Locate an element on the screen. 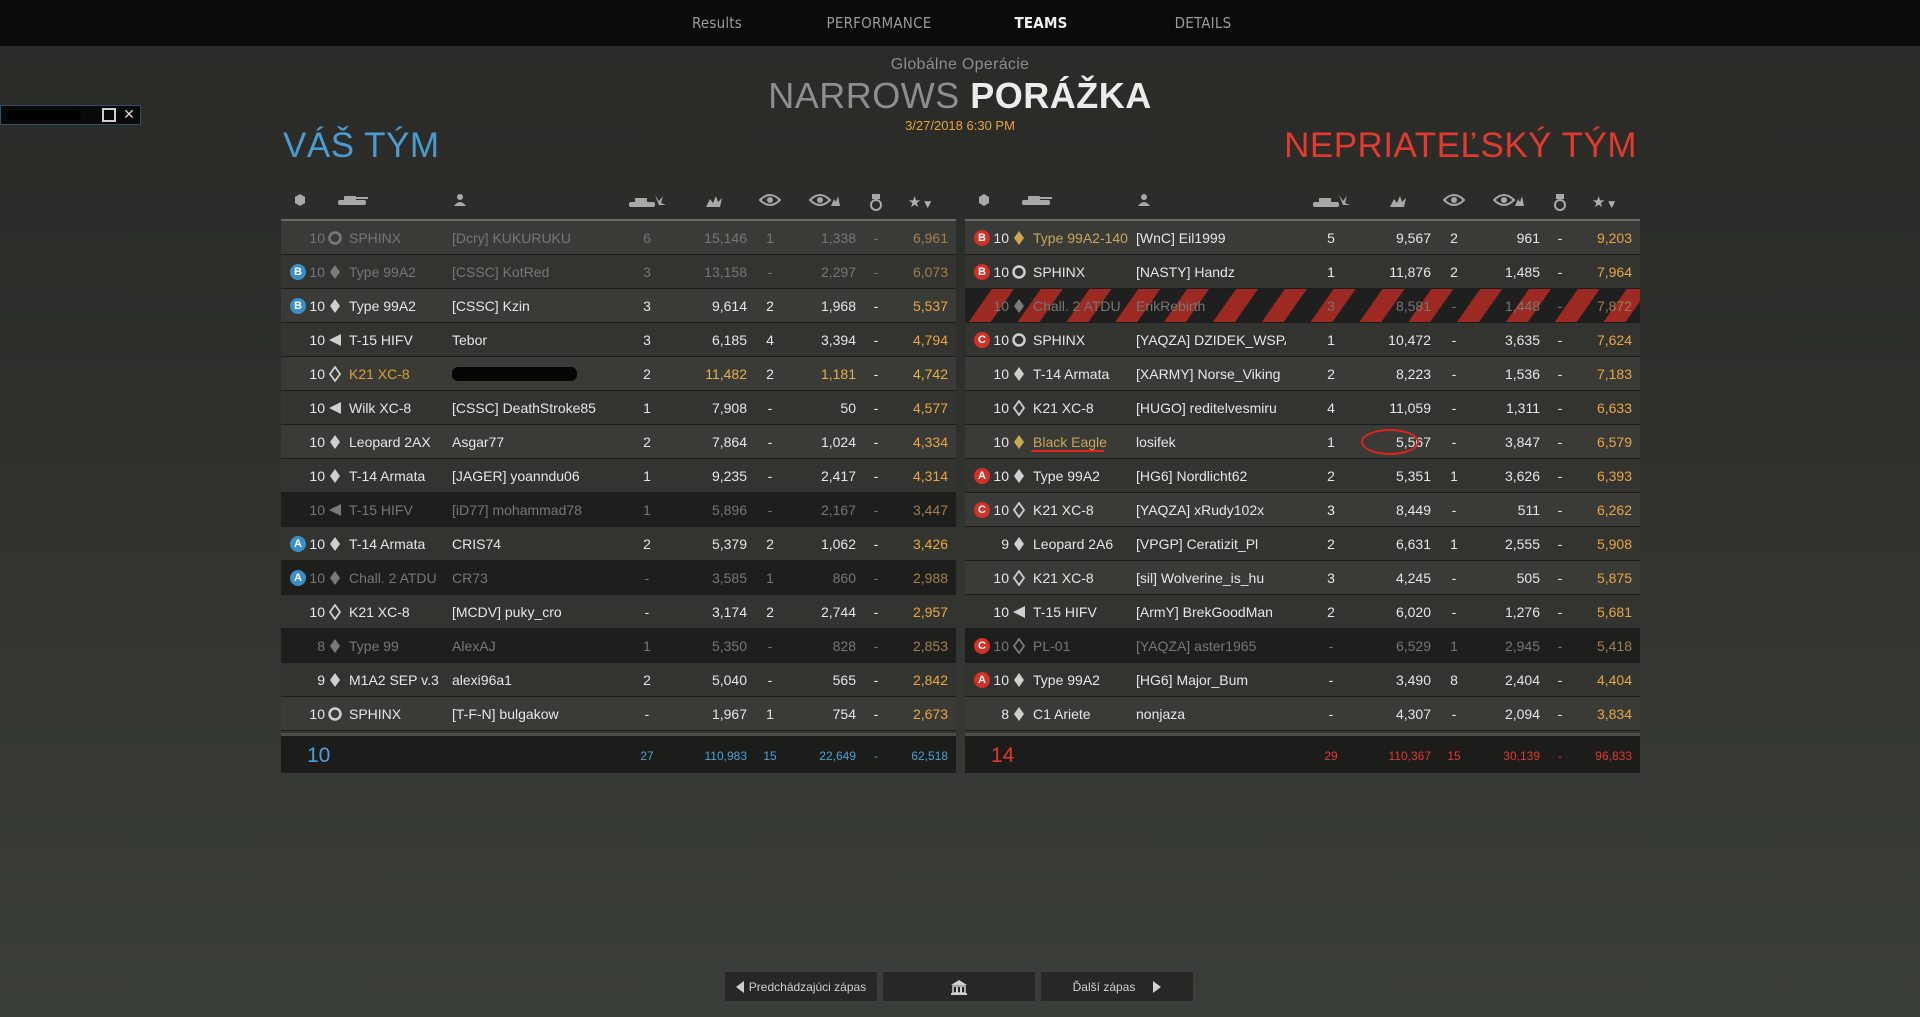 Image resolution: width=1920 pixels, height=1017 pixels. assist-value: 828 is located at coordinates (844, 646).